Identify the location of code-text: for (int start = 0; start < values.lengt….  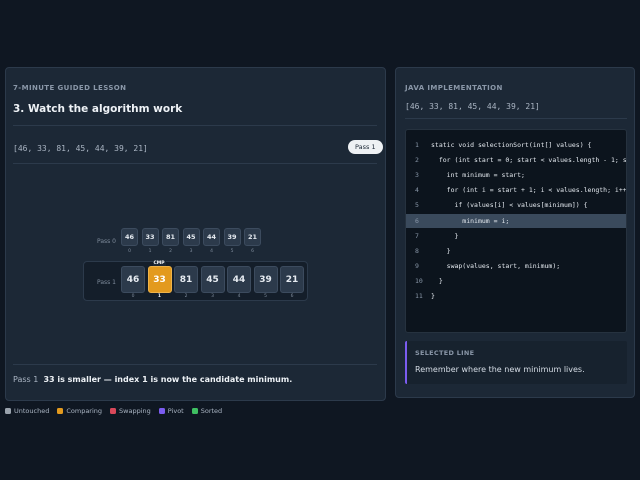
(532, 160).